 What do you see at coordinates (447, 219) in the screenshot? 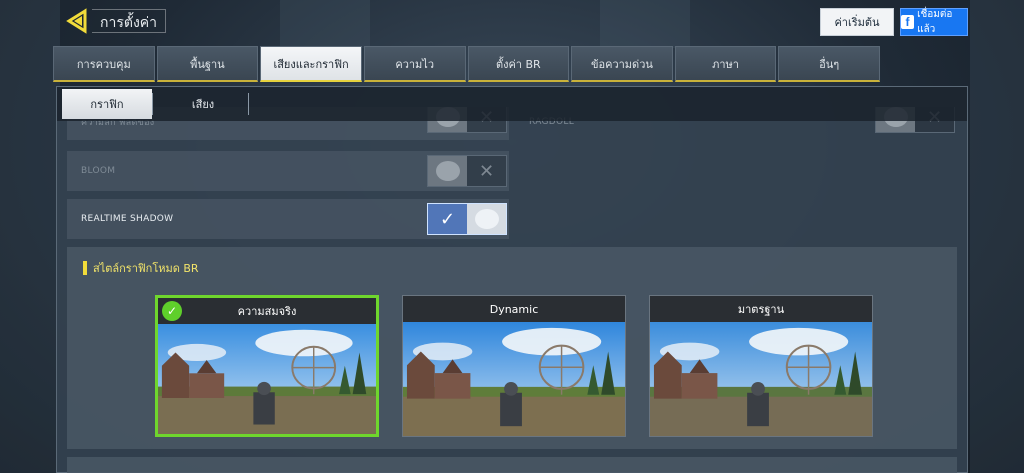
I see `check-icon: ✓` at bounding box center [447, 219].